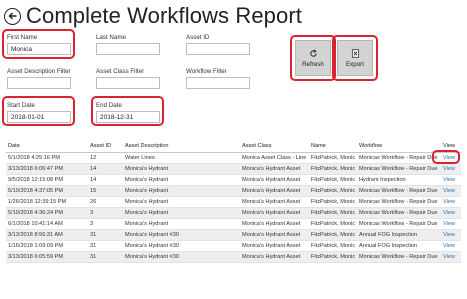 This screenshot has width=467, height=299. Describe the element at coordinates (274, 147) in the screenshot. I see `header-asset-class: Asset Class` at that location.